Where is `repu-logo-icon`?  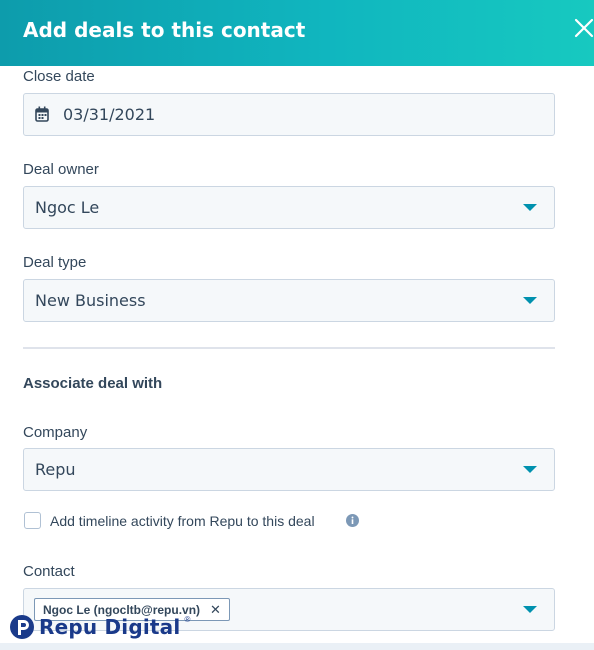
repu-logo-icon is located at coordinates (22, 627).